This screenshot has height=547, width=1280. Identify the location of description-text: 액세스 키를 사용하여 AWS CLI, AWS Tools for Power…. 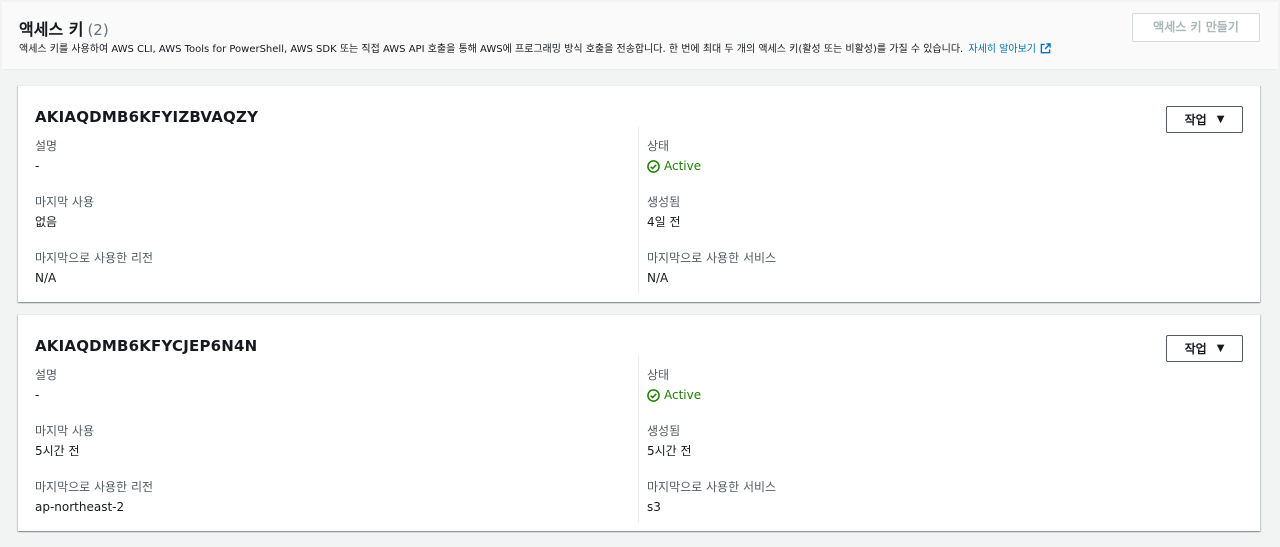
(491, 49).